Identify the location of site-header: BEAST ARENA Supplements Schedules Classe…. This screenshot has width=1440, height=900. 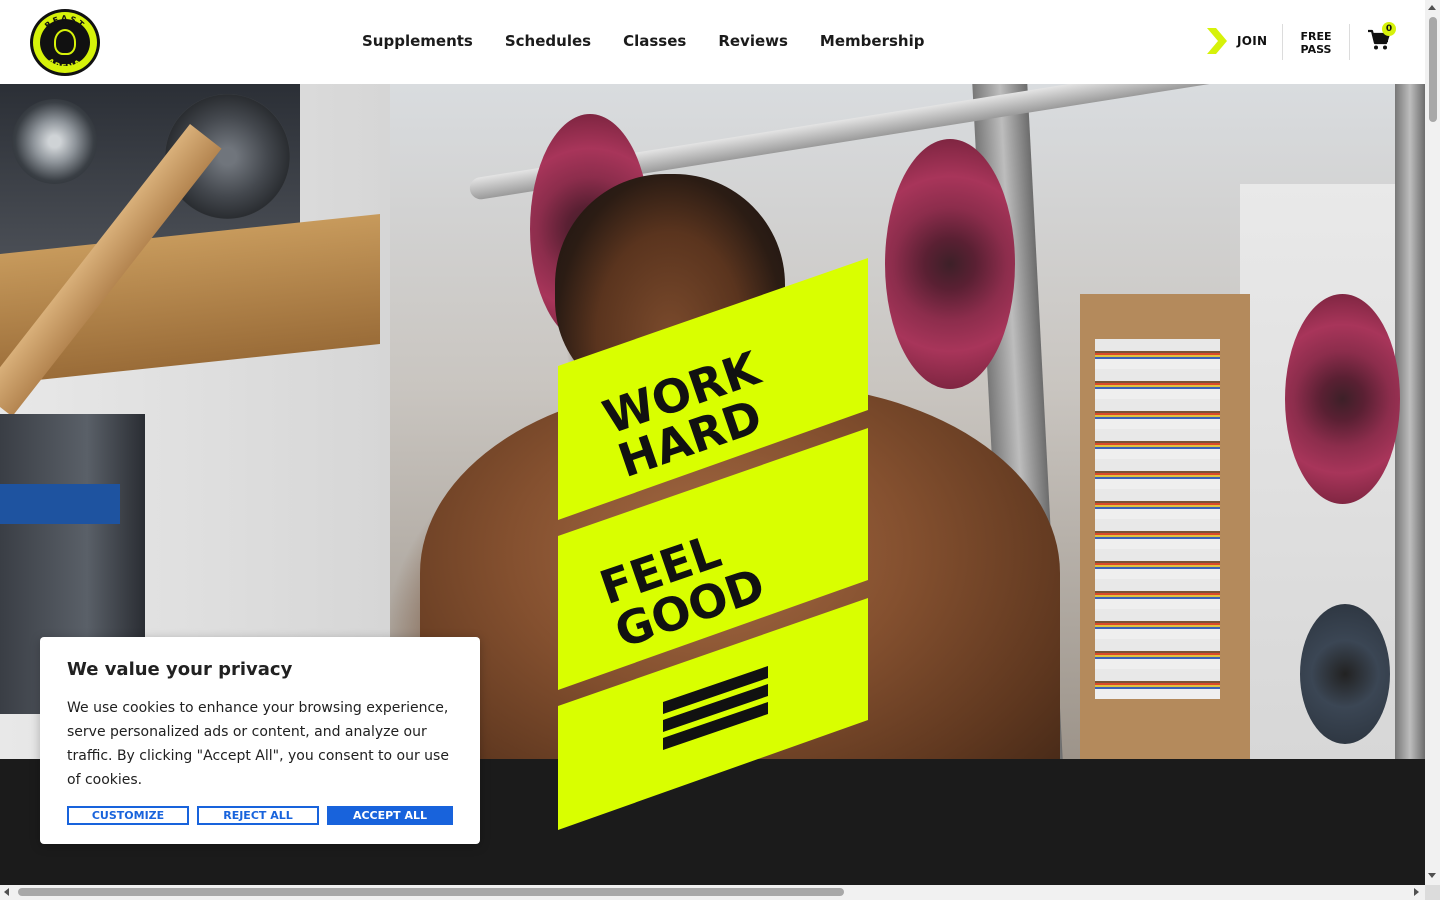
(712, 42).